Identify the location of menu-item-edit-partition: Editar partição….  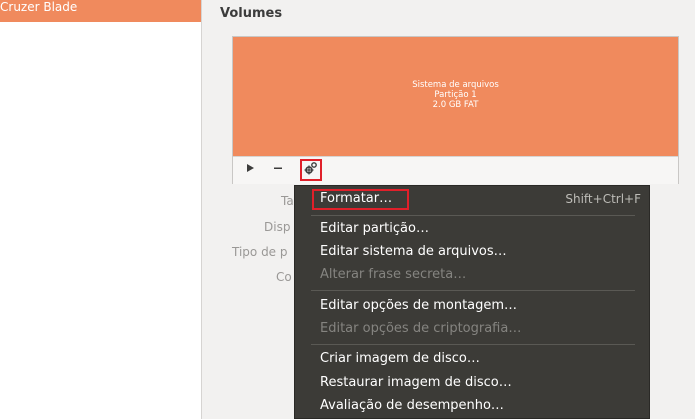
(374, 229).